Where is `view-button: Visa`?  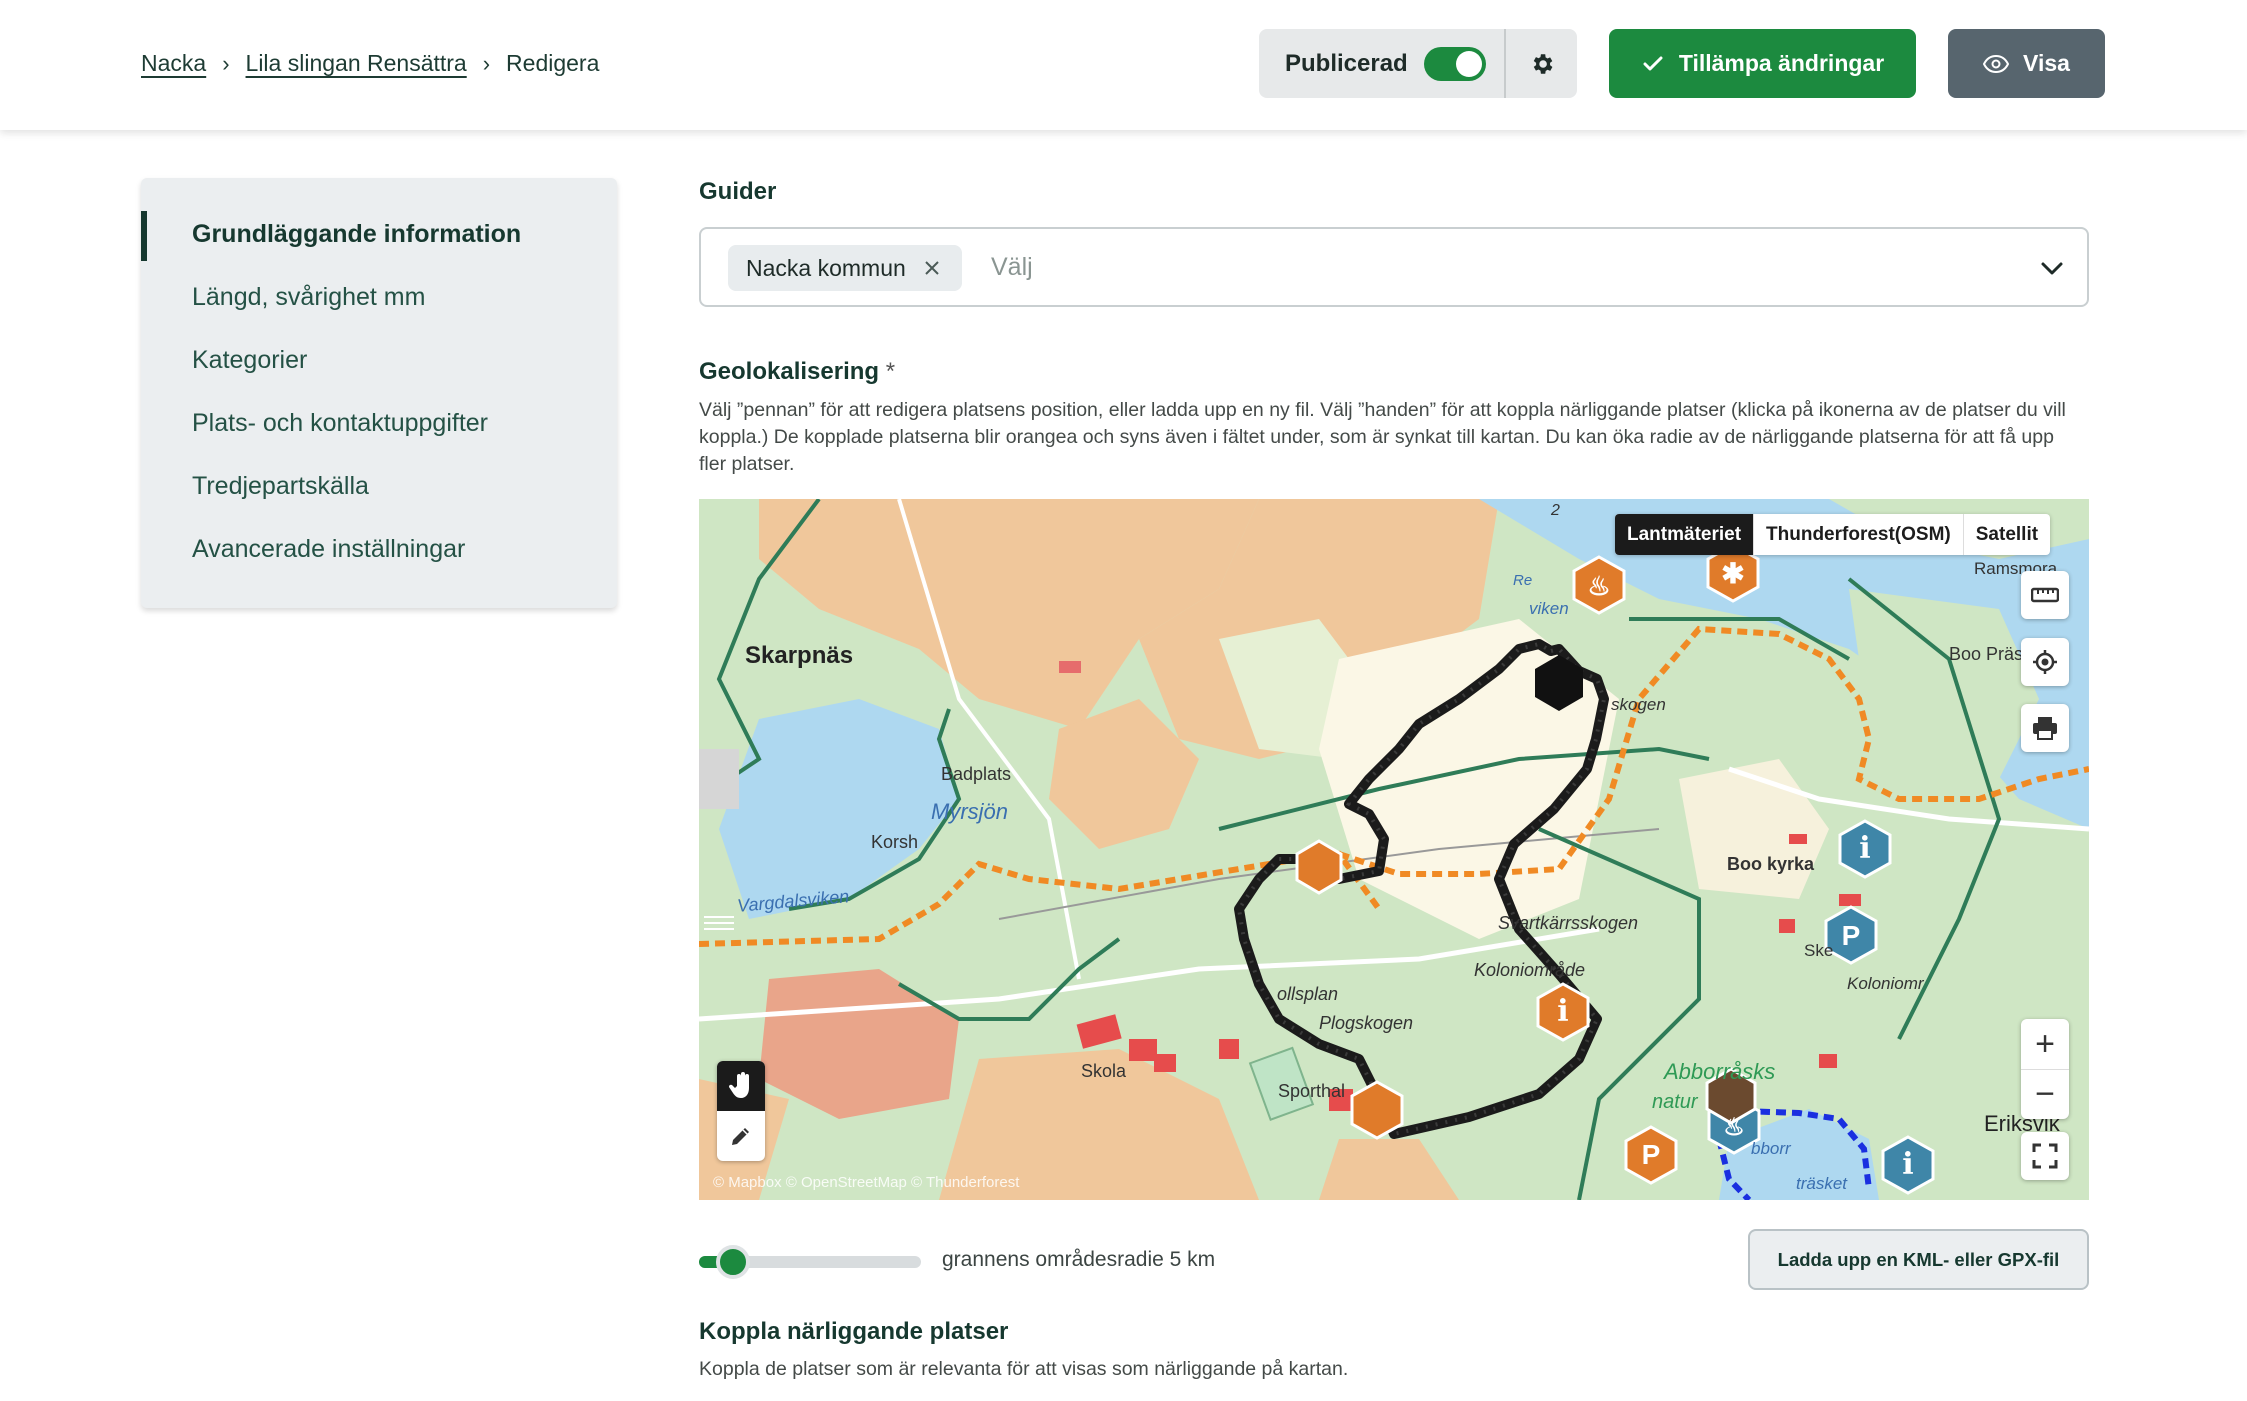 view-button: Visa is located at coordinates (2026, 63).